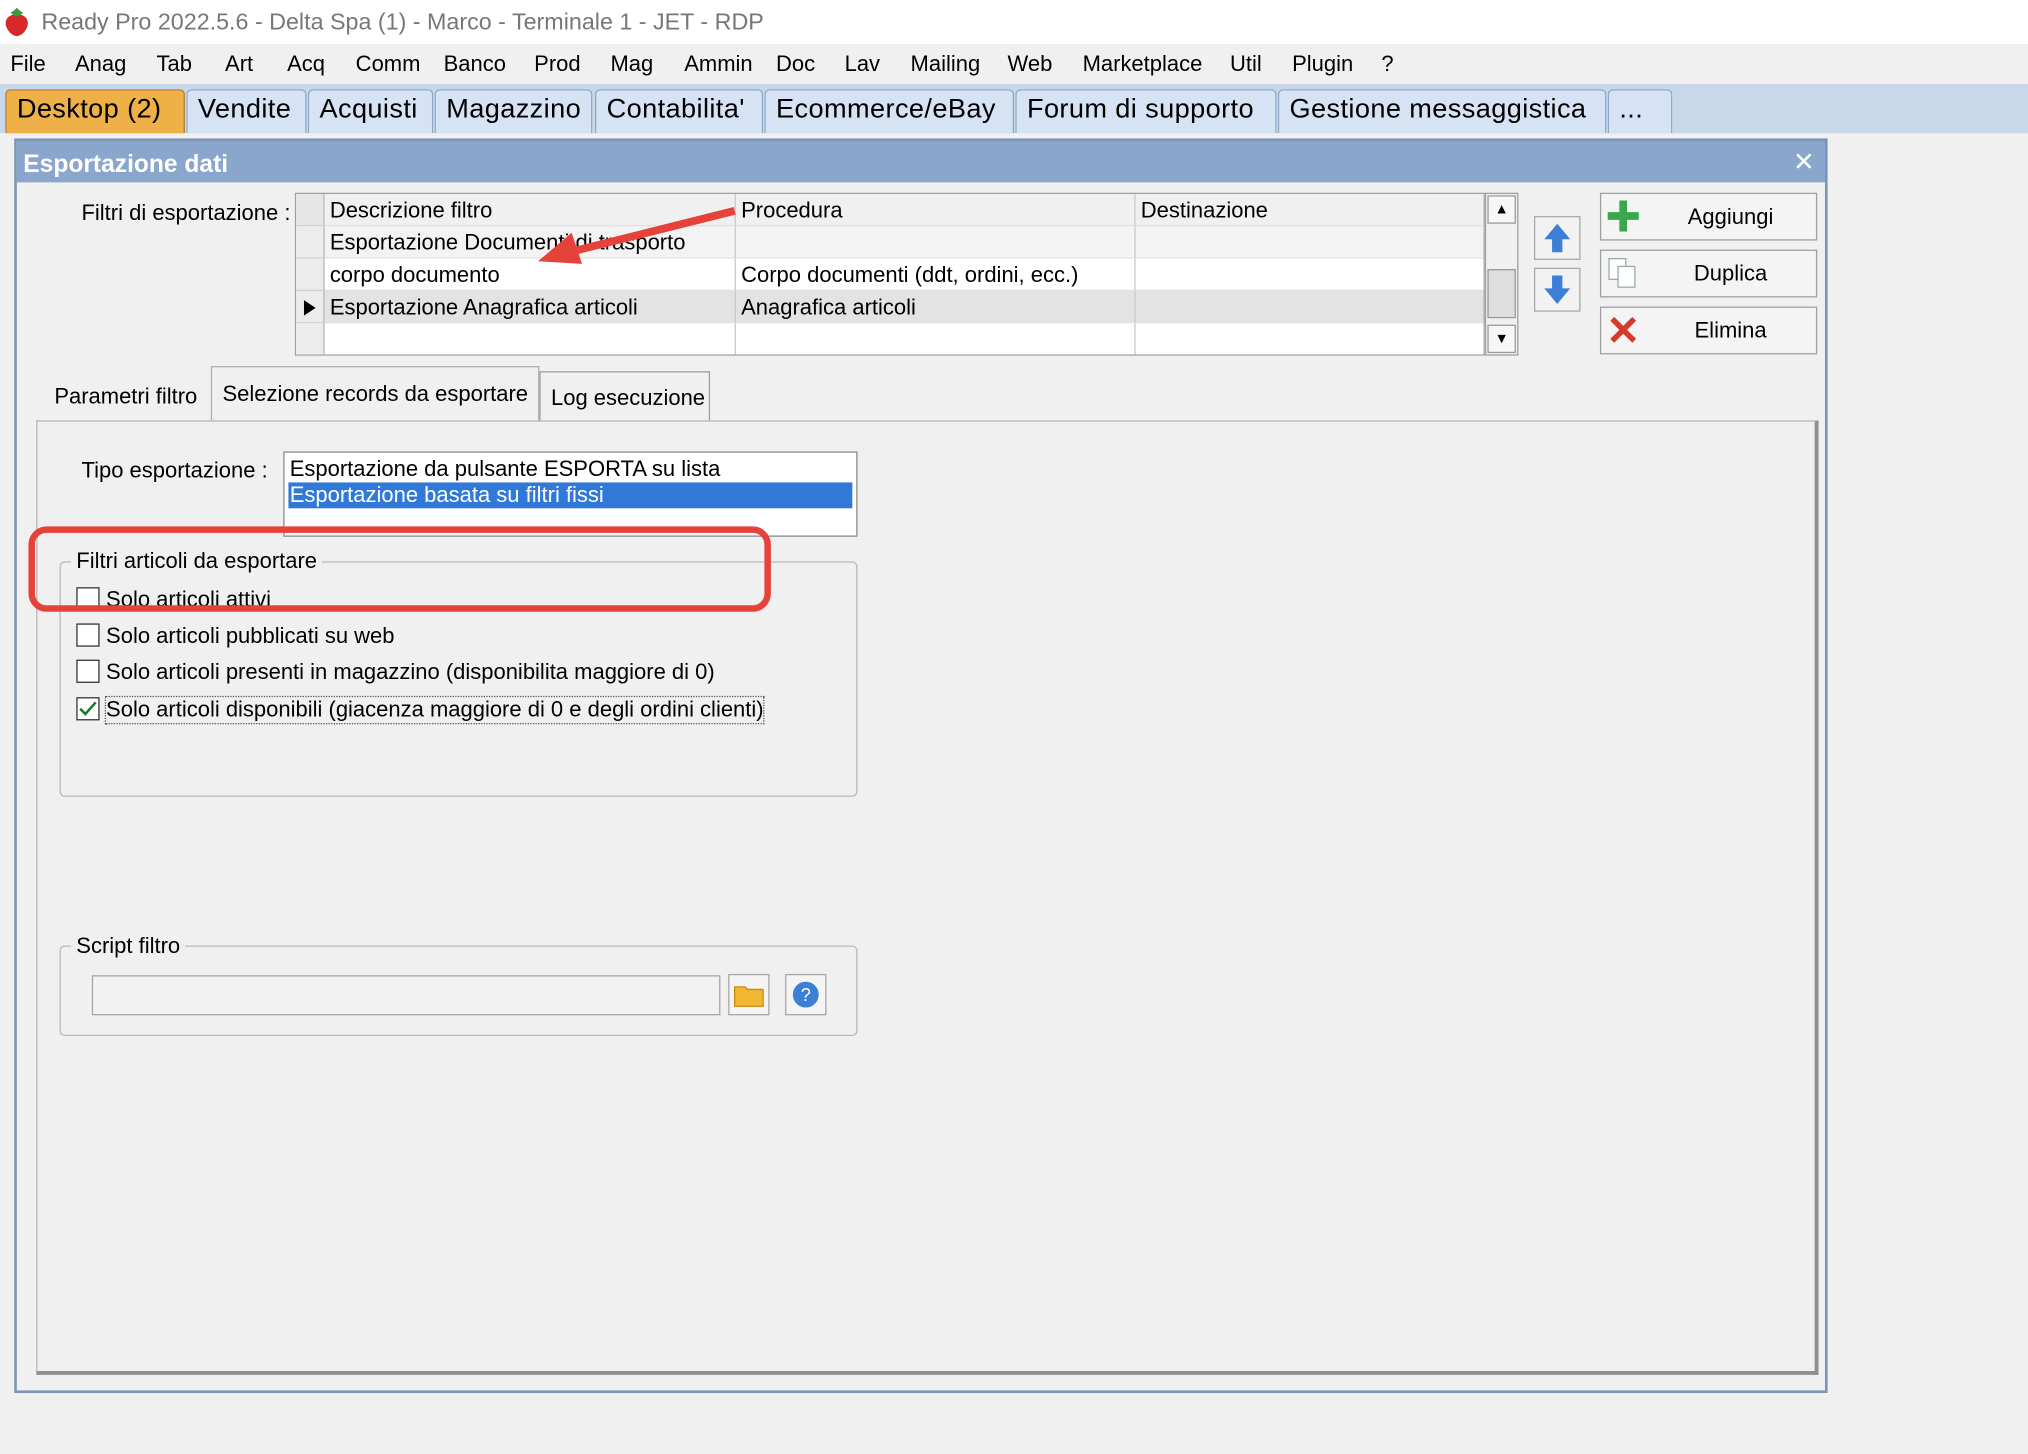 The height and width of the screenshot is (1454, 2028). I want to click on help-button: ?, so click(806, 994).